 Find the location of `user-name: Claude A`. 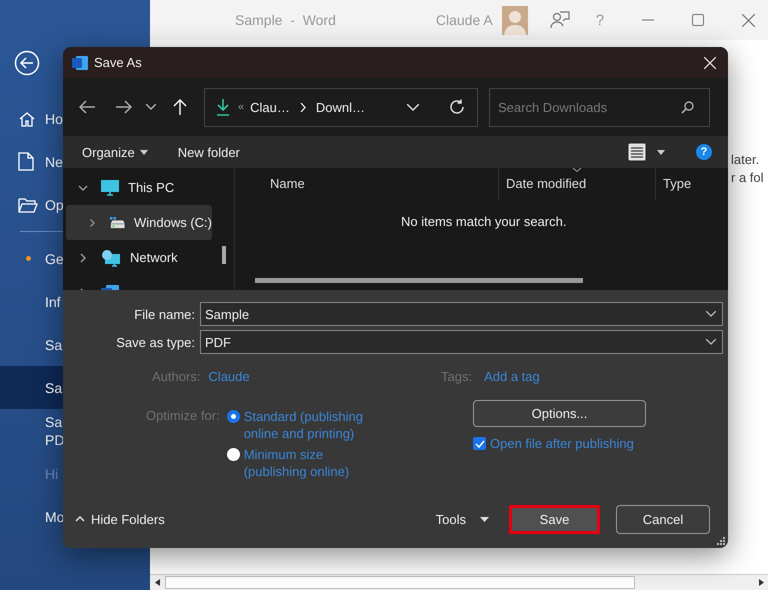

user-name: Claude A is located at coordinates (464, 20).